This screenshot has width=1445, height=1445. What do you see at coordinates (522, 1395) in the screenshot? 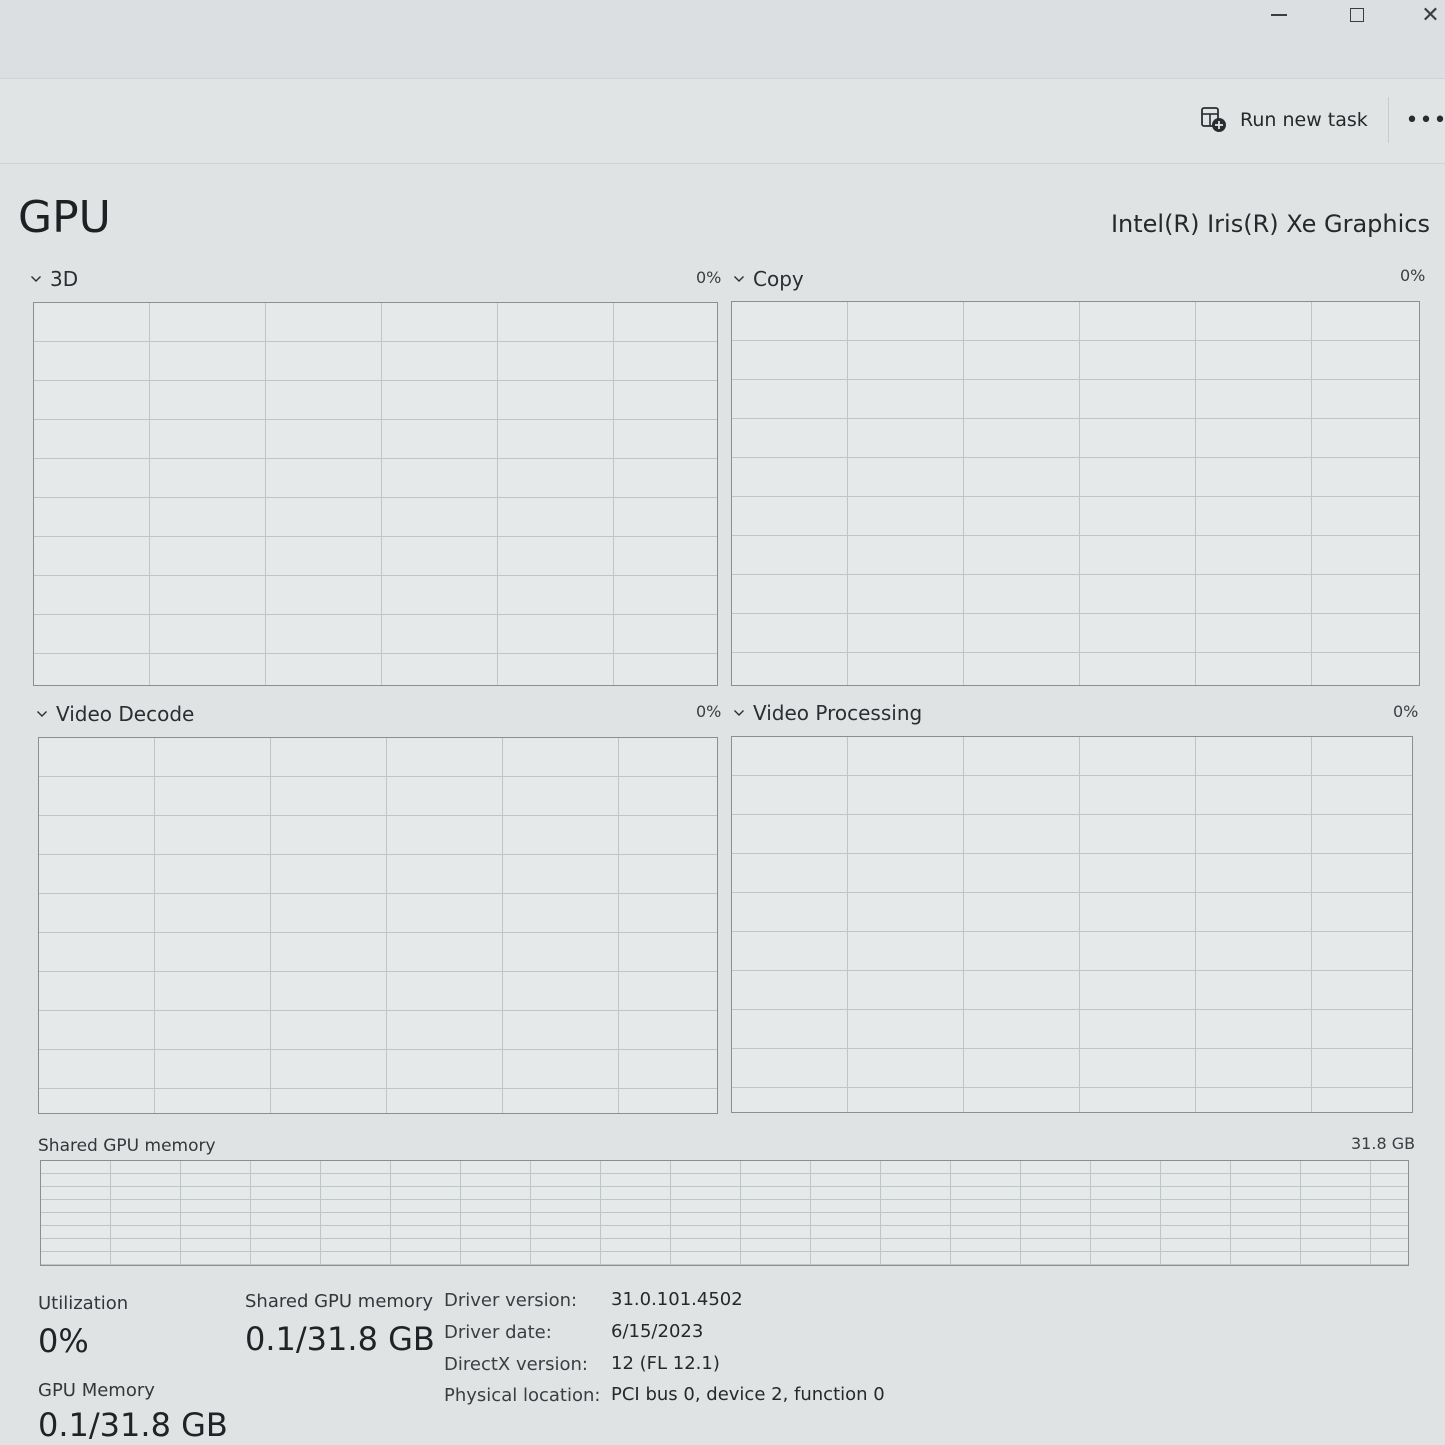
I see `physical-location-label: Physical location:` at bounding box center [522, 1395].